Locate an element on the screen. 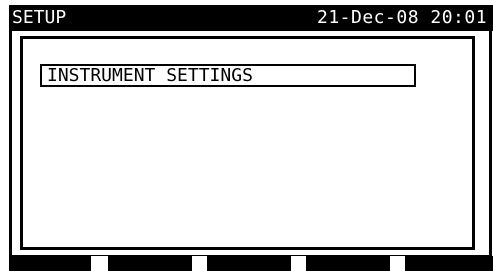 The width and height of the screenshot is (493, 271). menu-item-label: INSTRUMENT SETTINGS is located at coordinates (150, 75).